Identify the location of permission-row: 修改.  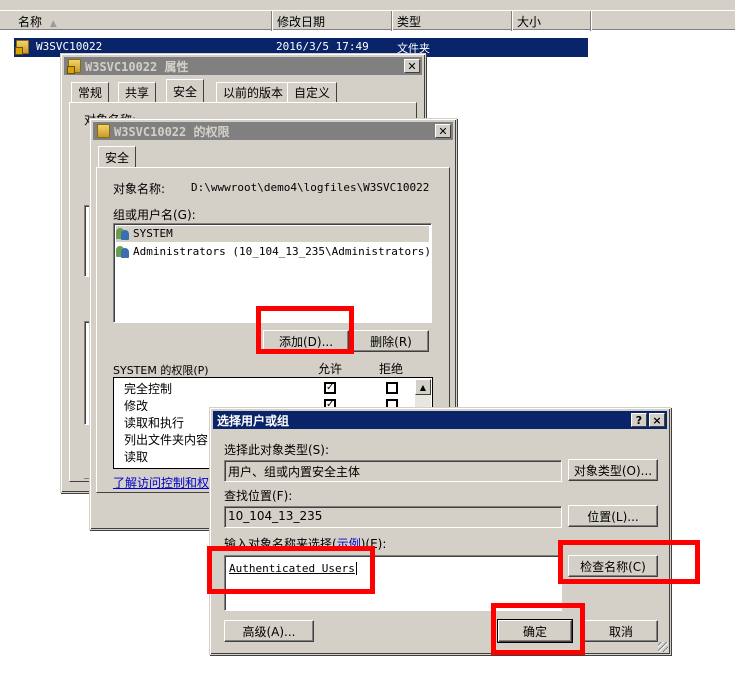
(136, 405).